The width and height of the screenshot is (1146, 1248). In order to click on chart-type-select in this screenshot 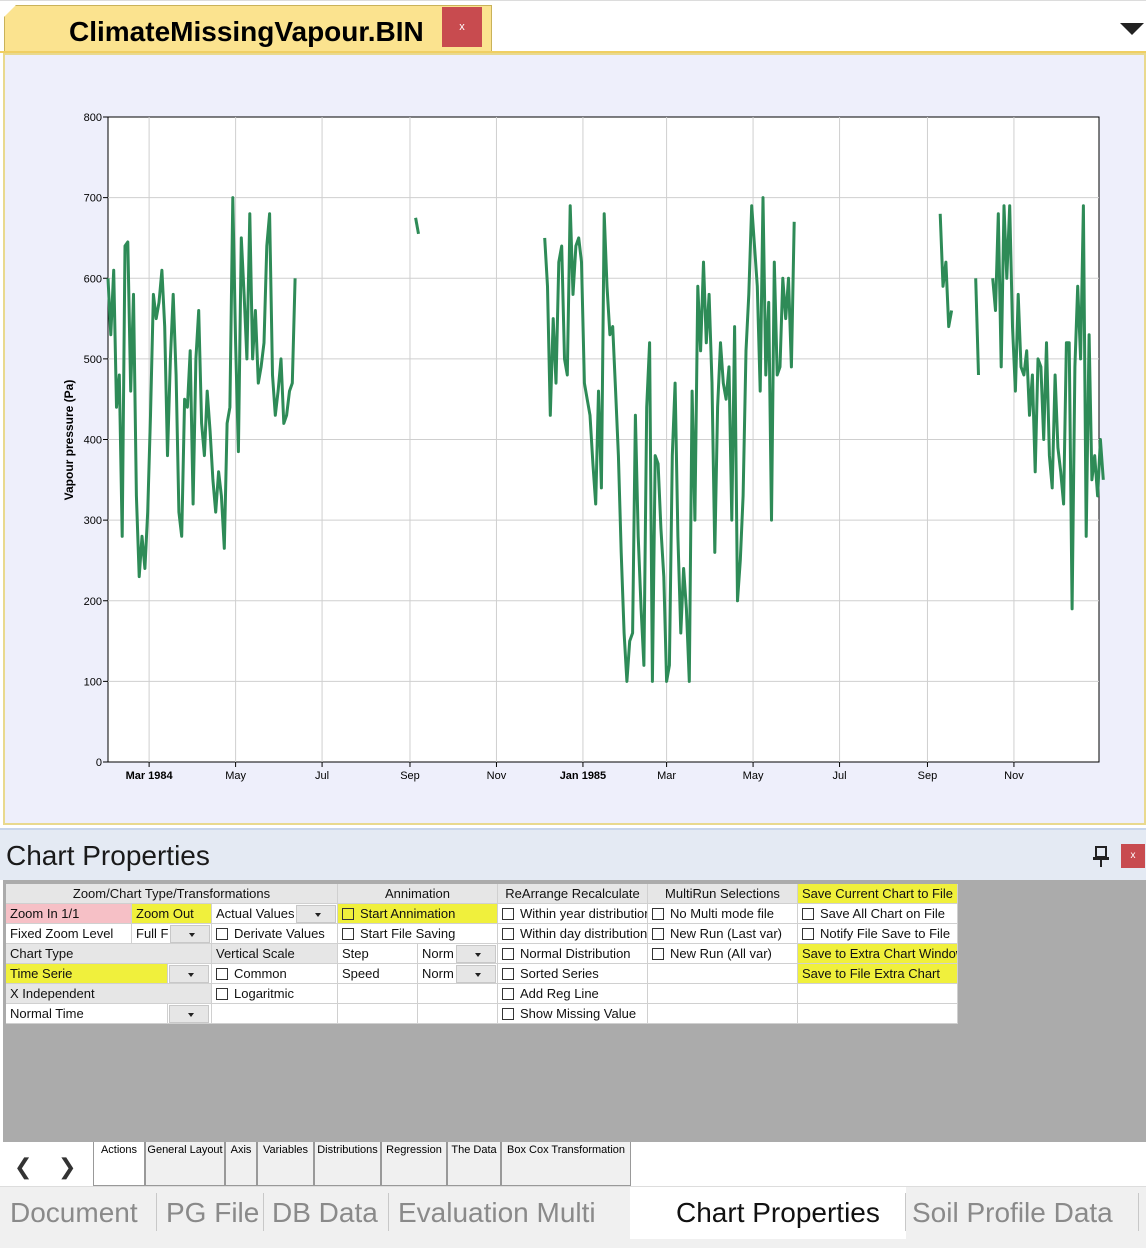, I will do `click(190, 974)`.